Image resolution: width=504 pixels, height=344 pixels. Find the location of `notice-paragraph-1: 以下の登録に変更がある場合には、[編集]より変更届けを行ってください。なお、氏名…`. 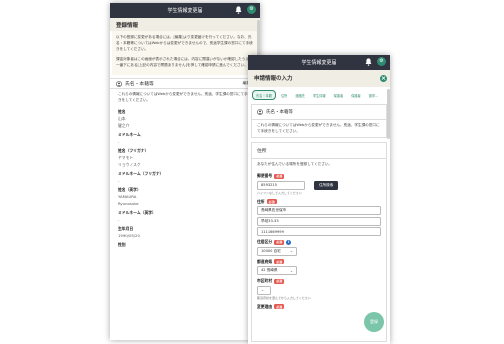

notice-paragraph-1: 以下の登録に変更がある場合には、[編集]より変更届けを行ってください。なお、氏名… is located at coordinates (184, 43).